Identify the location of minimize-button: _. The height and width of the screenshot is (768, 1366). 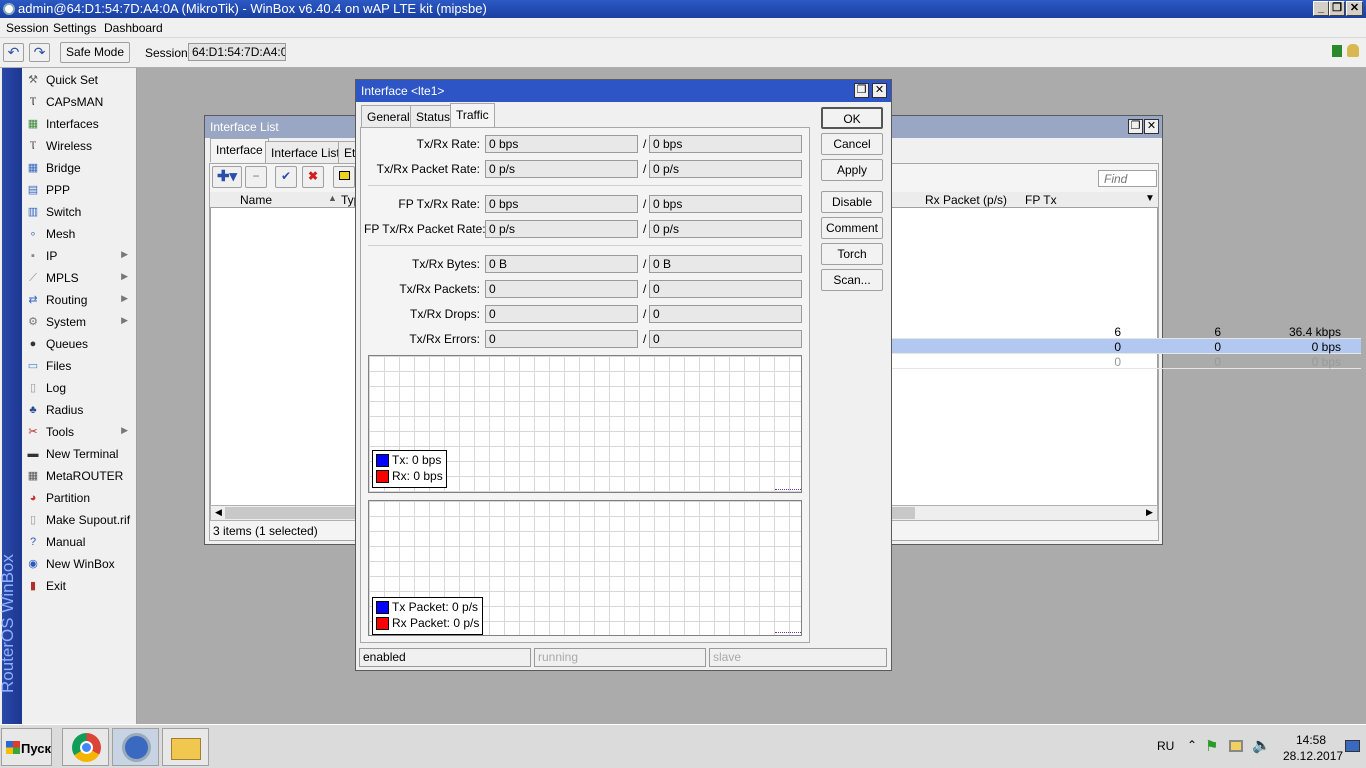
(1321, 8).